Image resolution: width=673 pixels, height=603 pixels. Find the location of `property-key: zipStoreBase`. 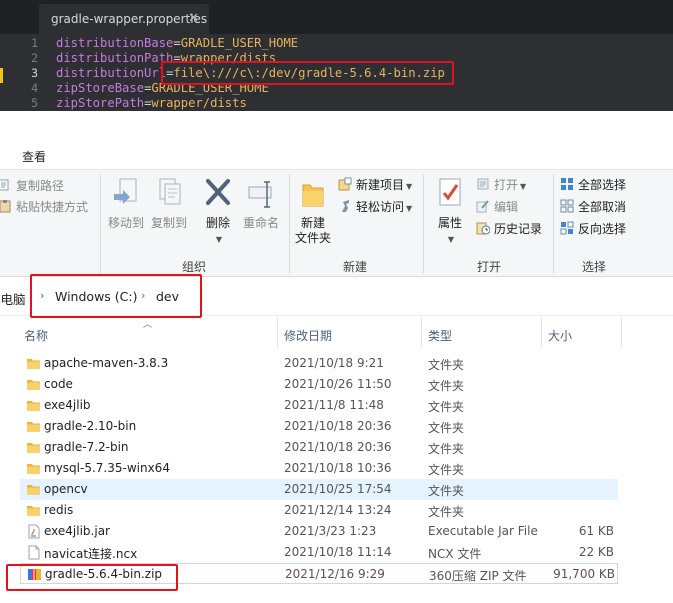

property-key: zipStoreBase is located at coordinates (100, 88).